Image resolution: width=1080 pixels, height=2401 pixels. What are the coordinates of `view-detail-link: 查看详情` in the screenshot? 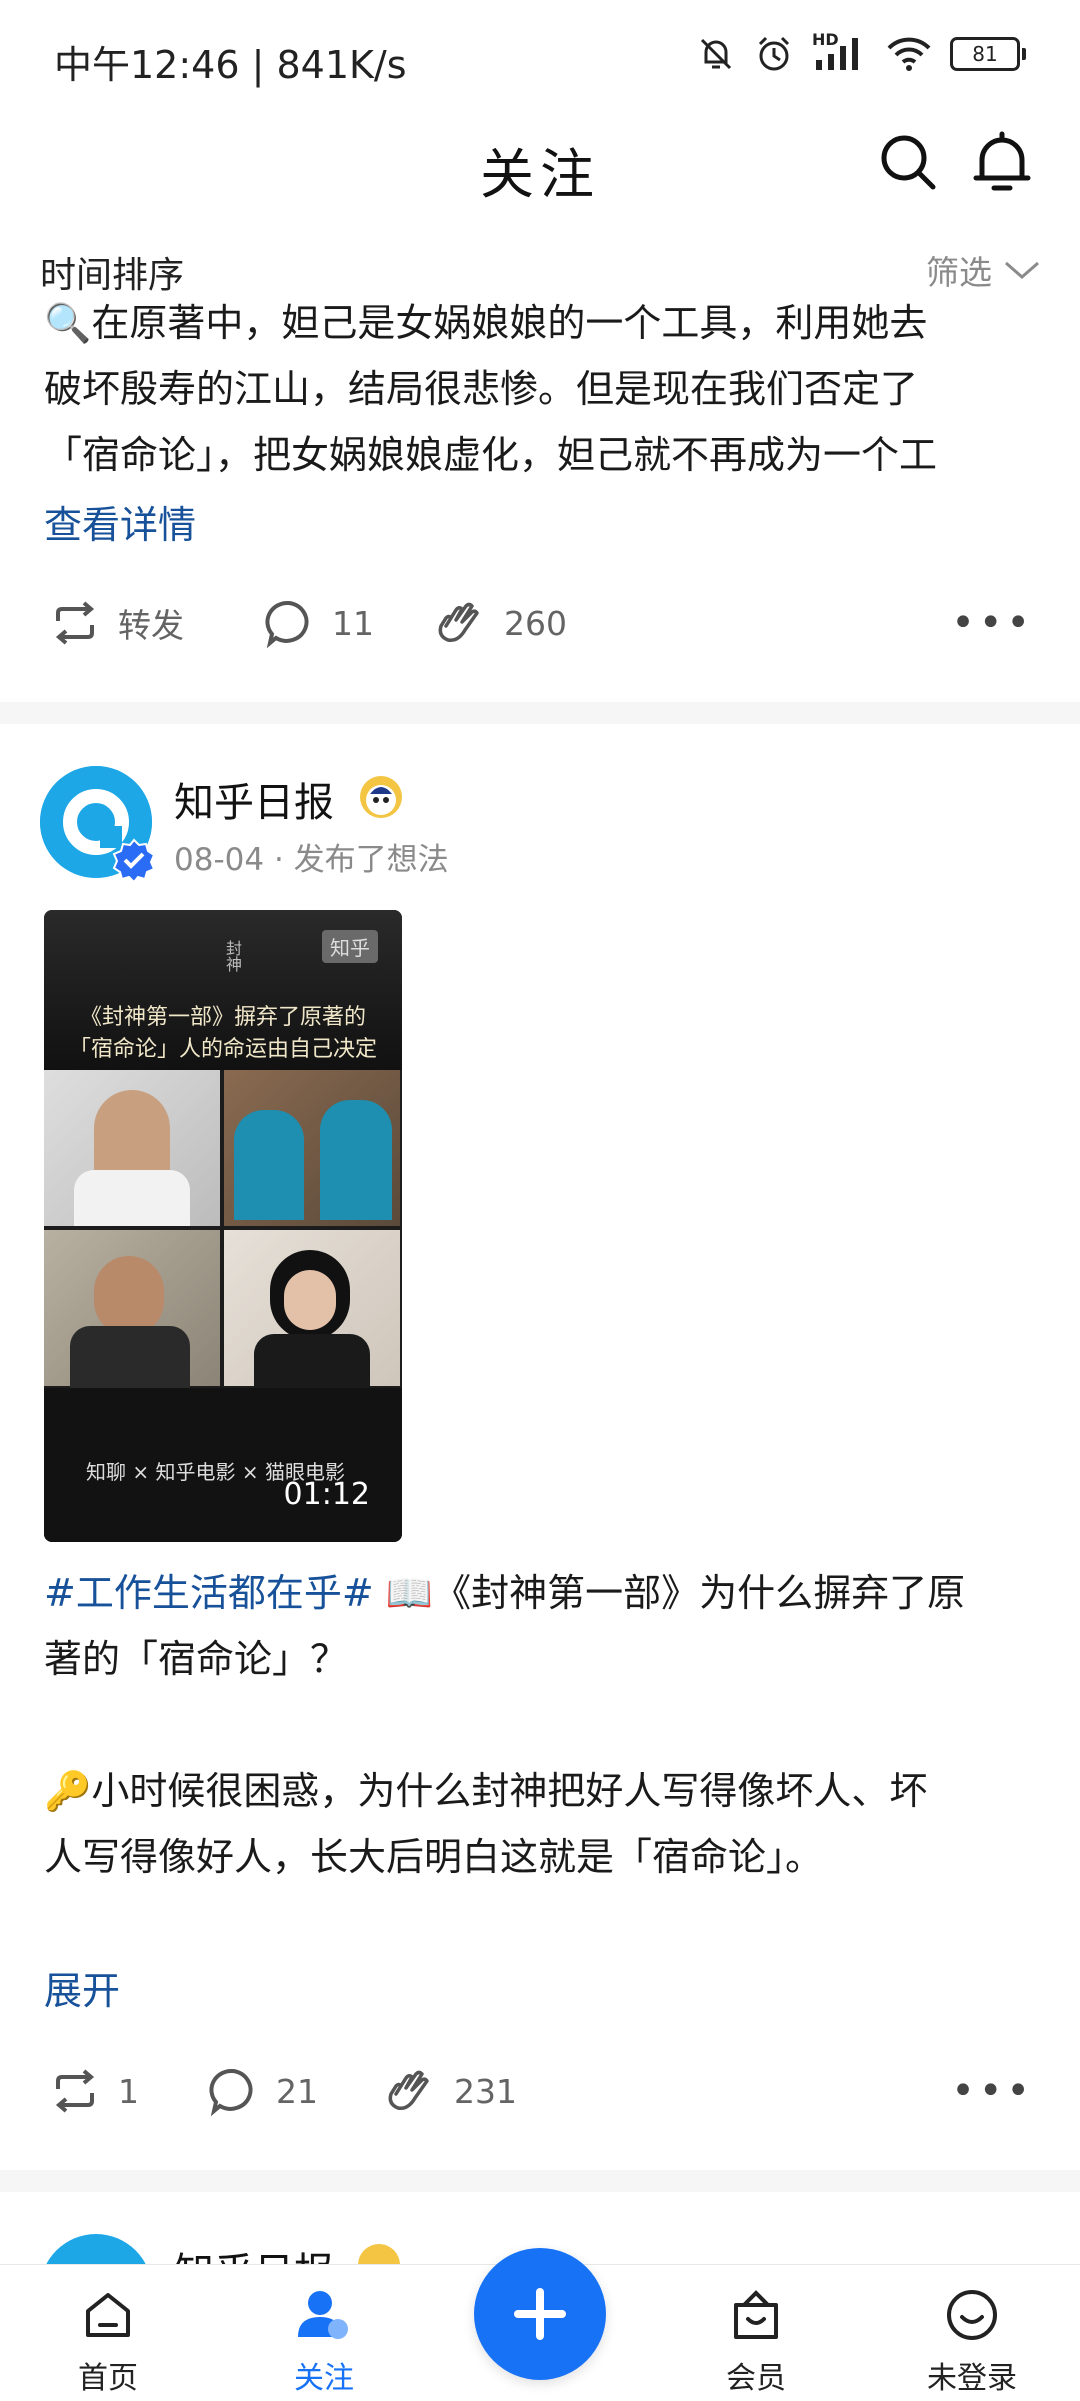 It's located at (120, 521).